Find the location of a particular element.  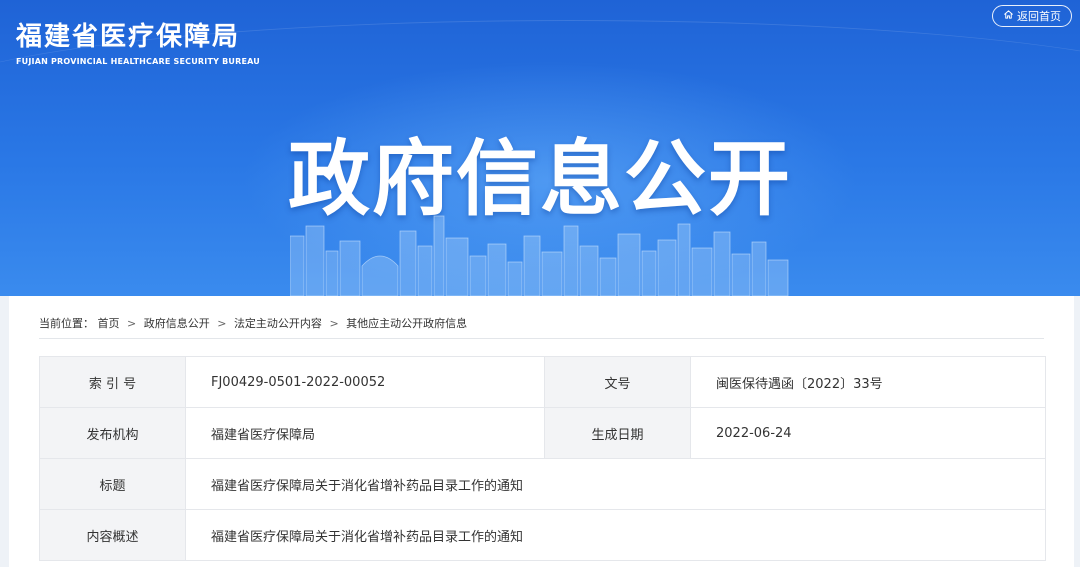

summary-value: 福建省医疗保障局关于消化省增补药品目录工作的通知 is located at coordinates (615, 535).